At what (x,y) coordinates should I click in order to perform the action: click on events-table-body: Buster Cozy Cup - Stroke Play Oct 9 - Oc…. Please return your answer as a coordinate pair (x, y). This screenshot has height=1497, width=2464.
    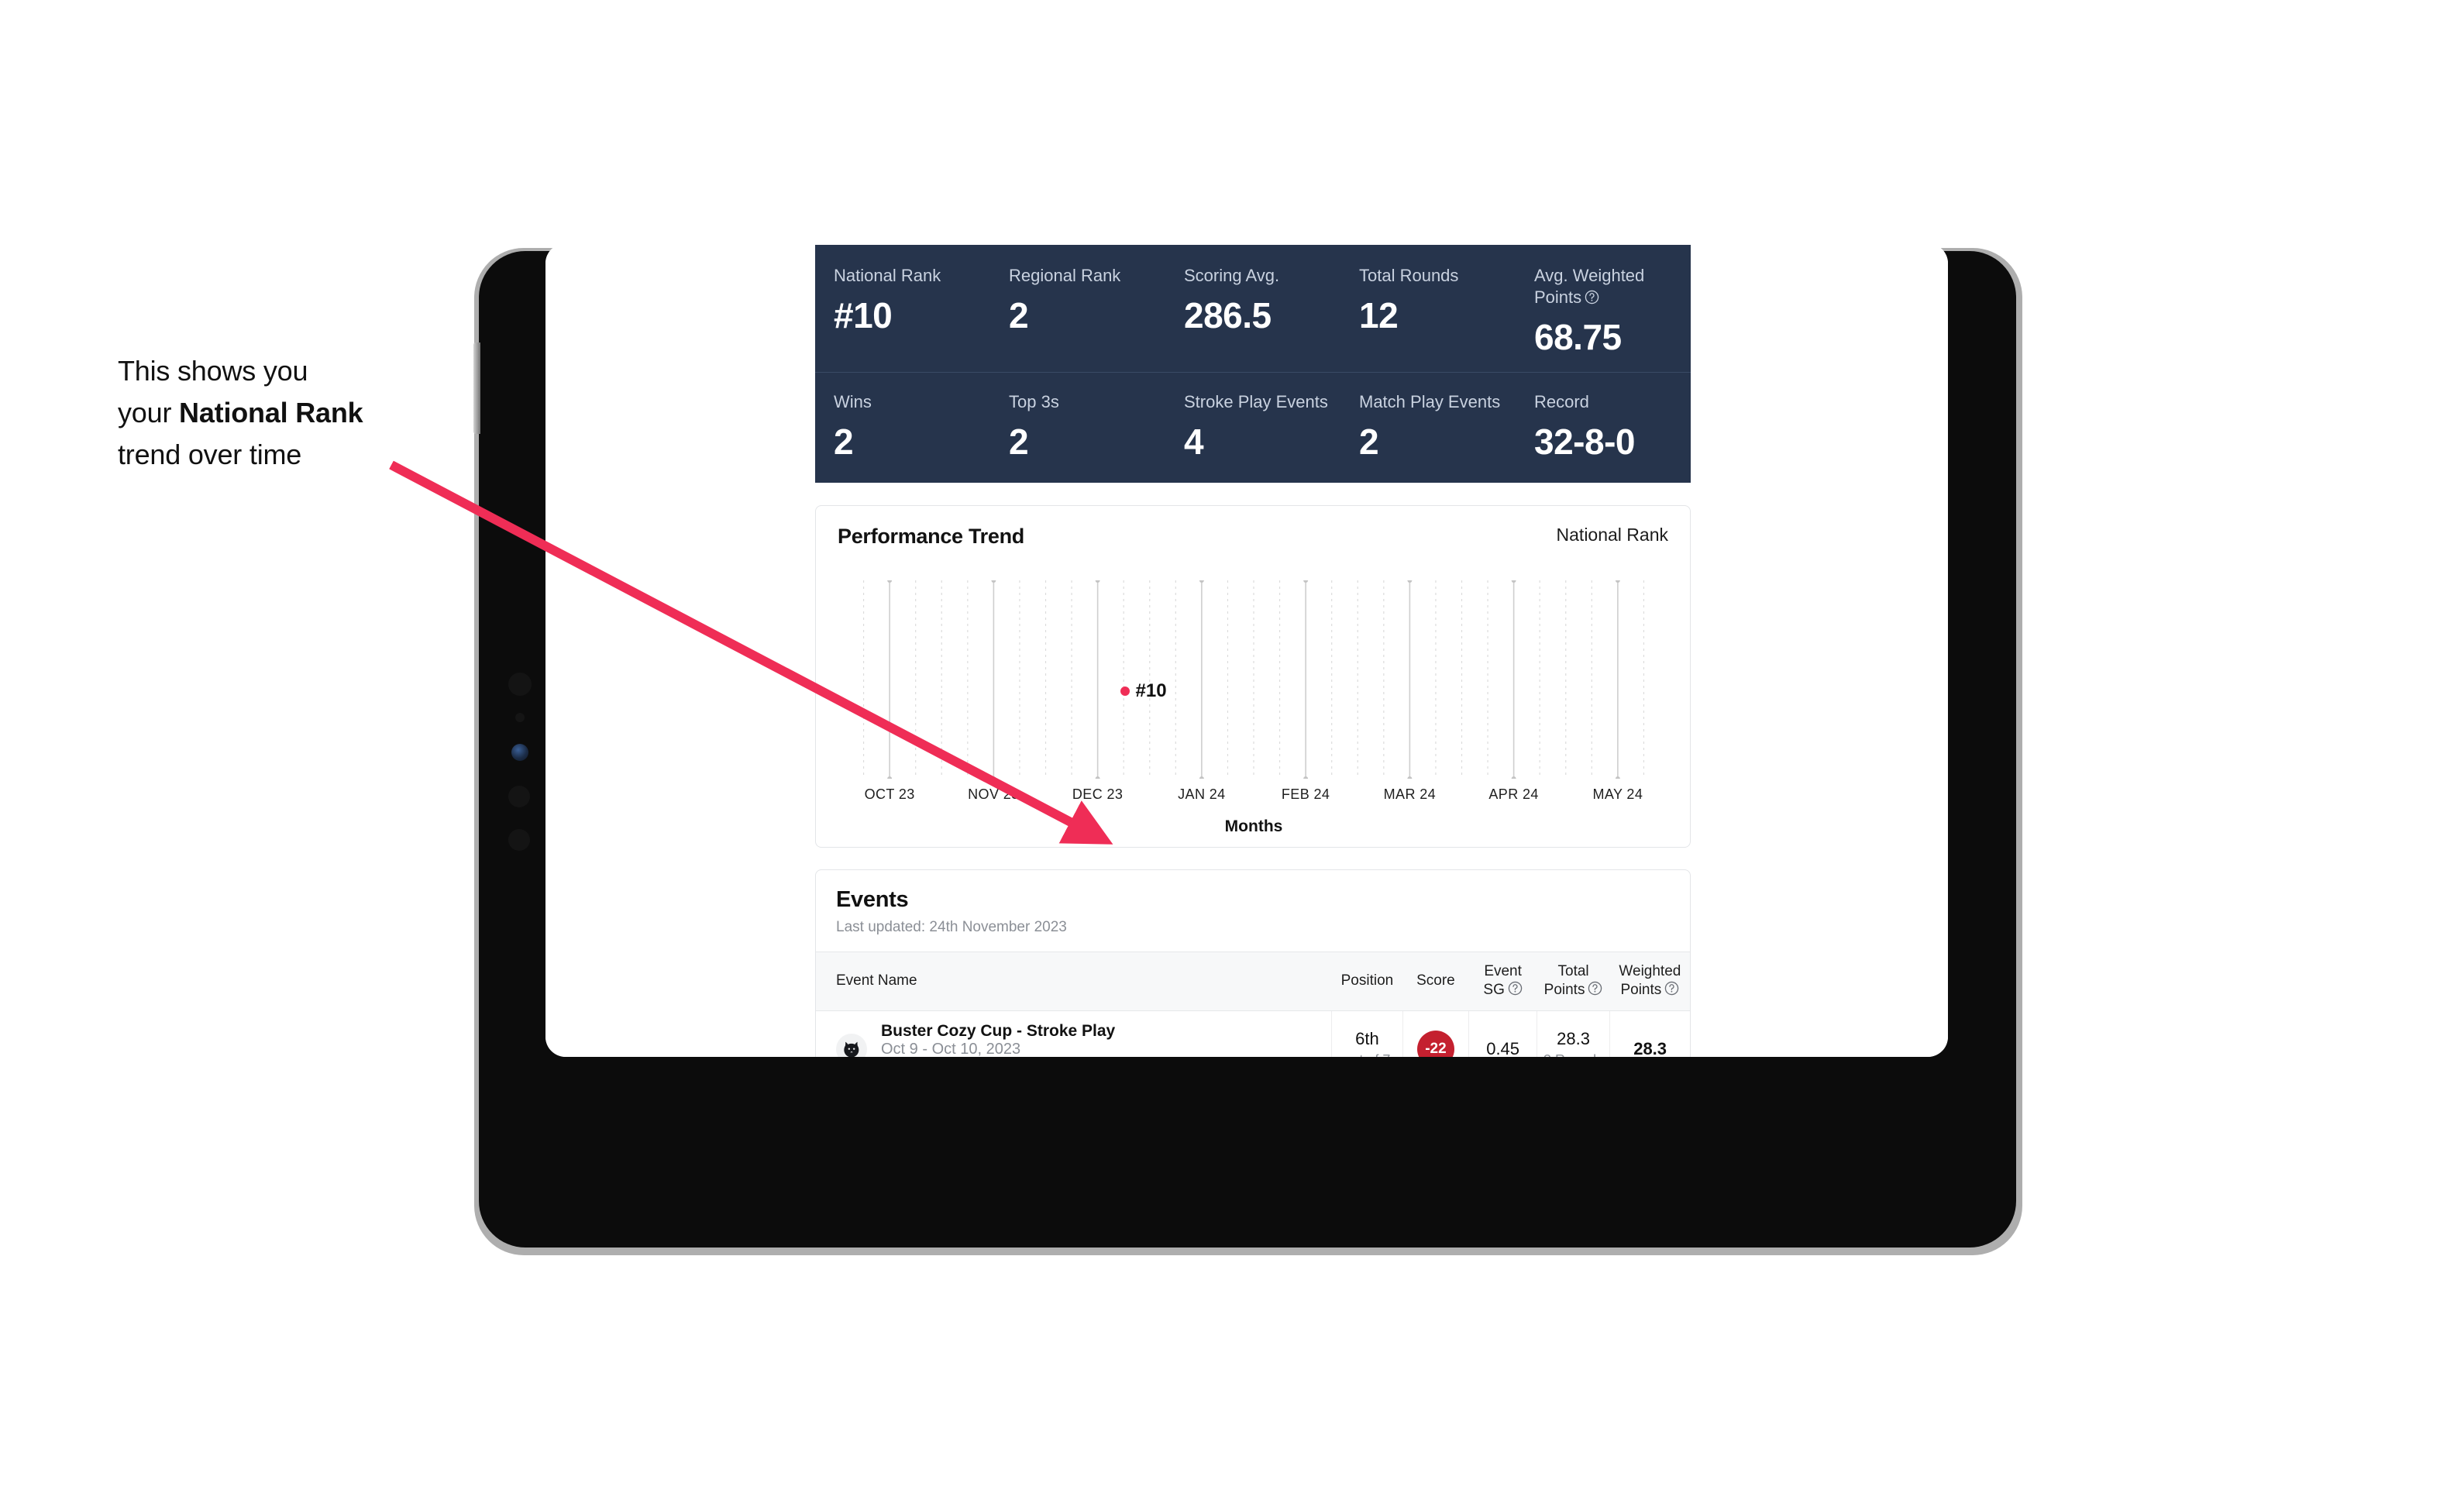
    Looking at the image, I should click on (1253, 1033).